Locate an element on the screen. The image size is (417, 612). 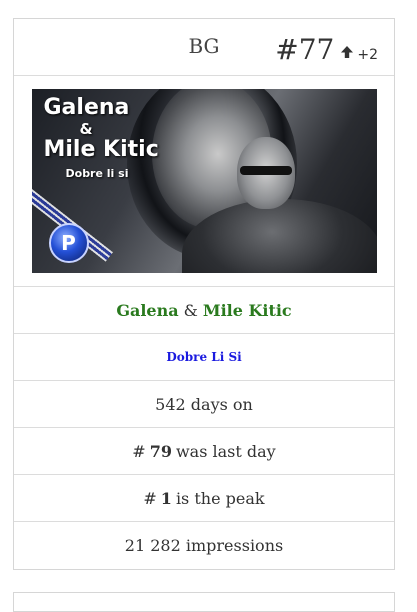
cover-artist-1: Galena is located at coordinates (86, 107).